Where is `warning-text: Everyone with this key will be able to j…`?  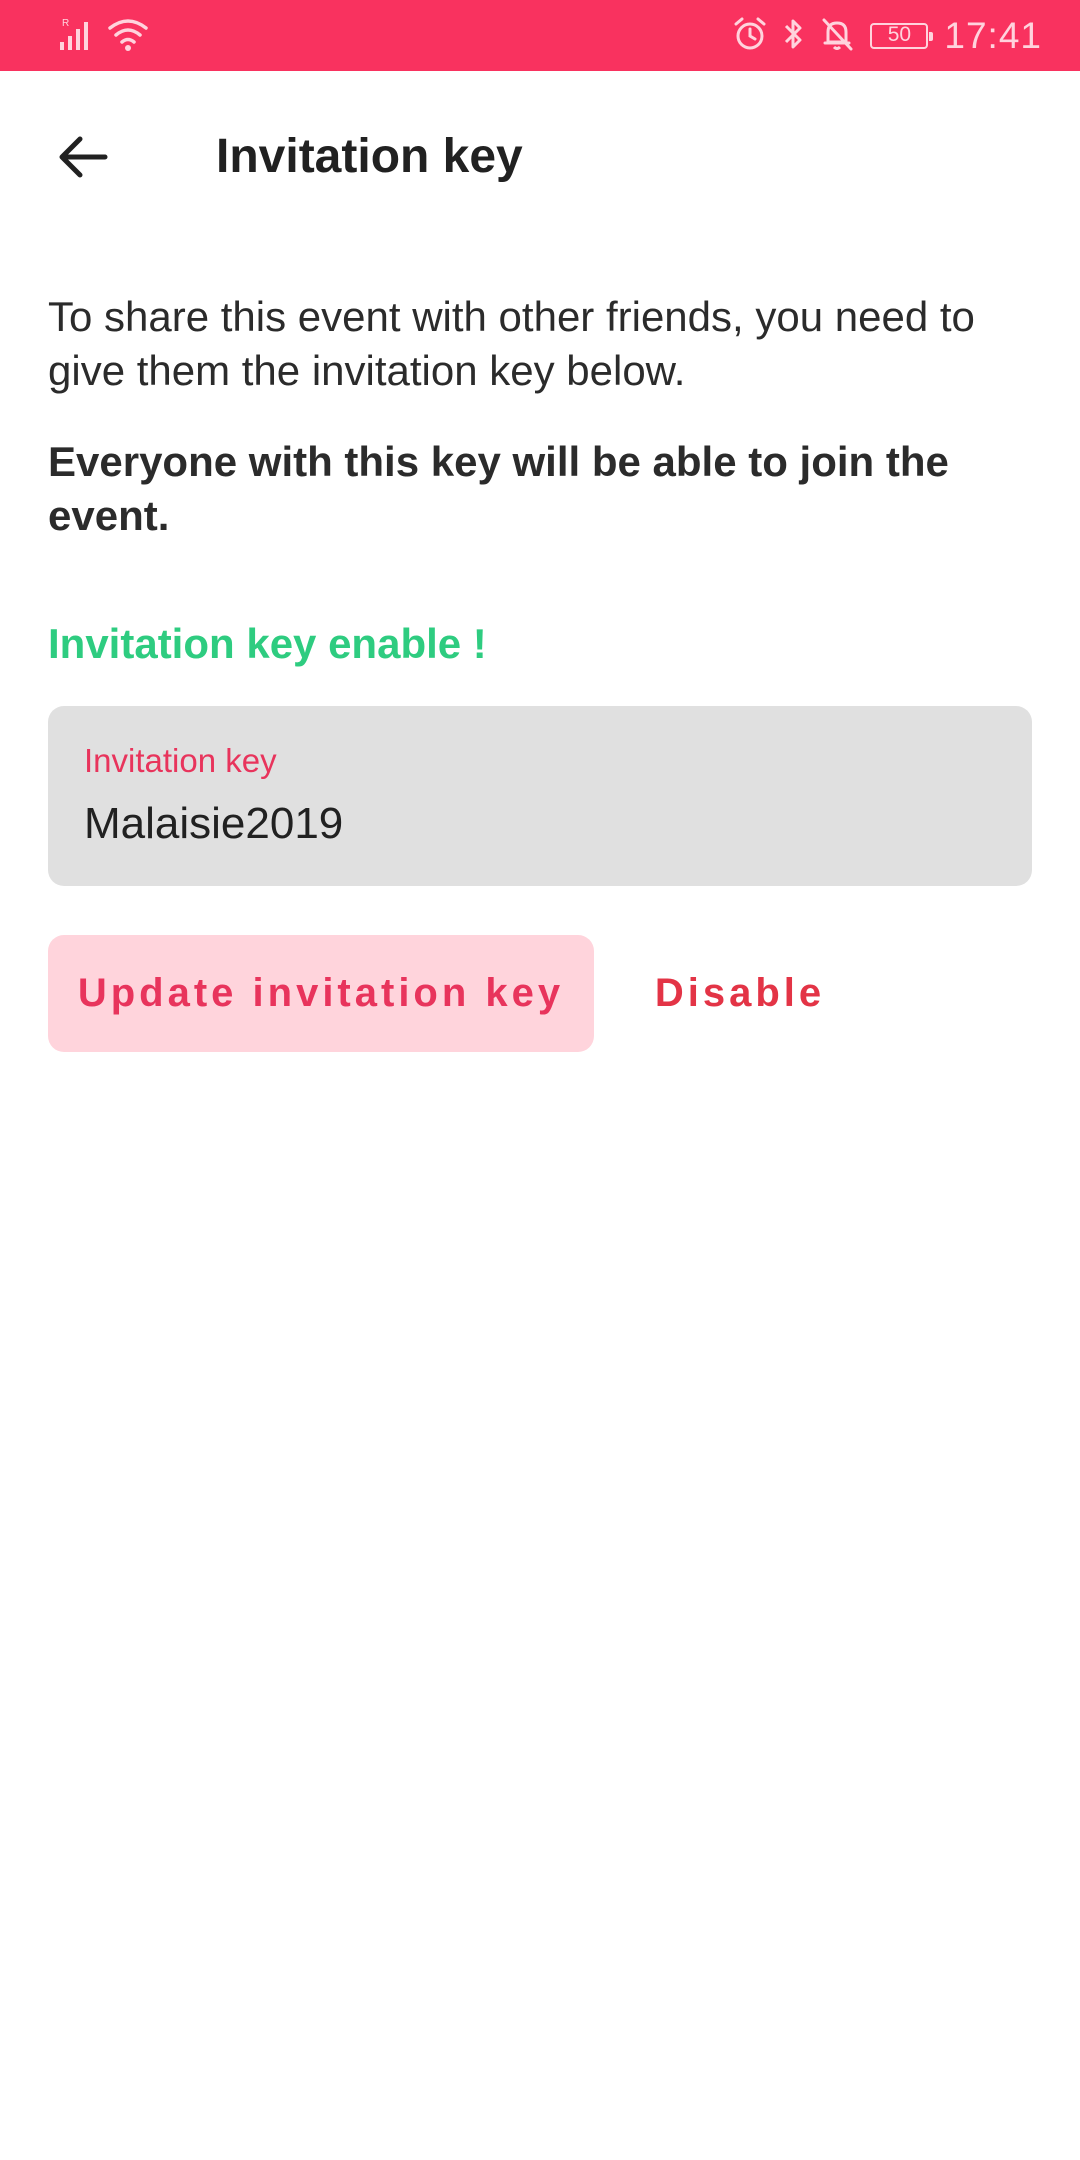
warning-text: Everyone with this key will be able to j… is located at coordinates (498, 488).